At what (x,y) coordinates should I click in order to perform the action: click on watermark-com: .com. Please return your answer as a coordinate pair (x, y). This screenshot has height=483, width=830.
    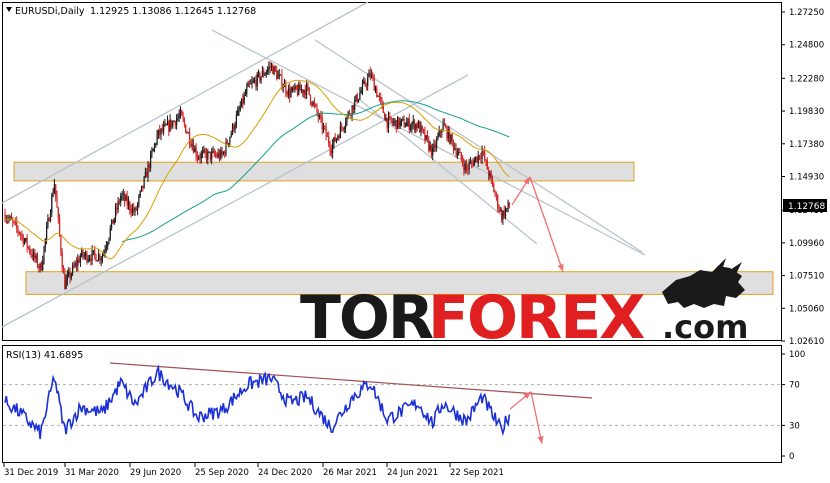
    Looking at the image, I should click on (705, 327).